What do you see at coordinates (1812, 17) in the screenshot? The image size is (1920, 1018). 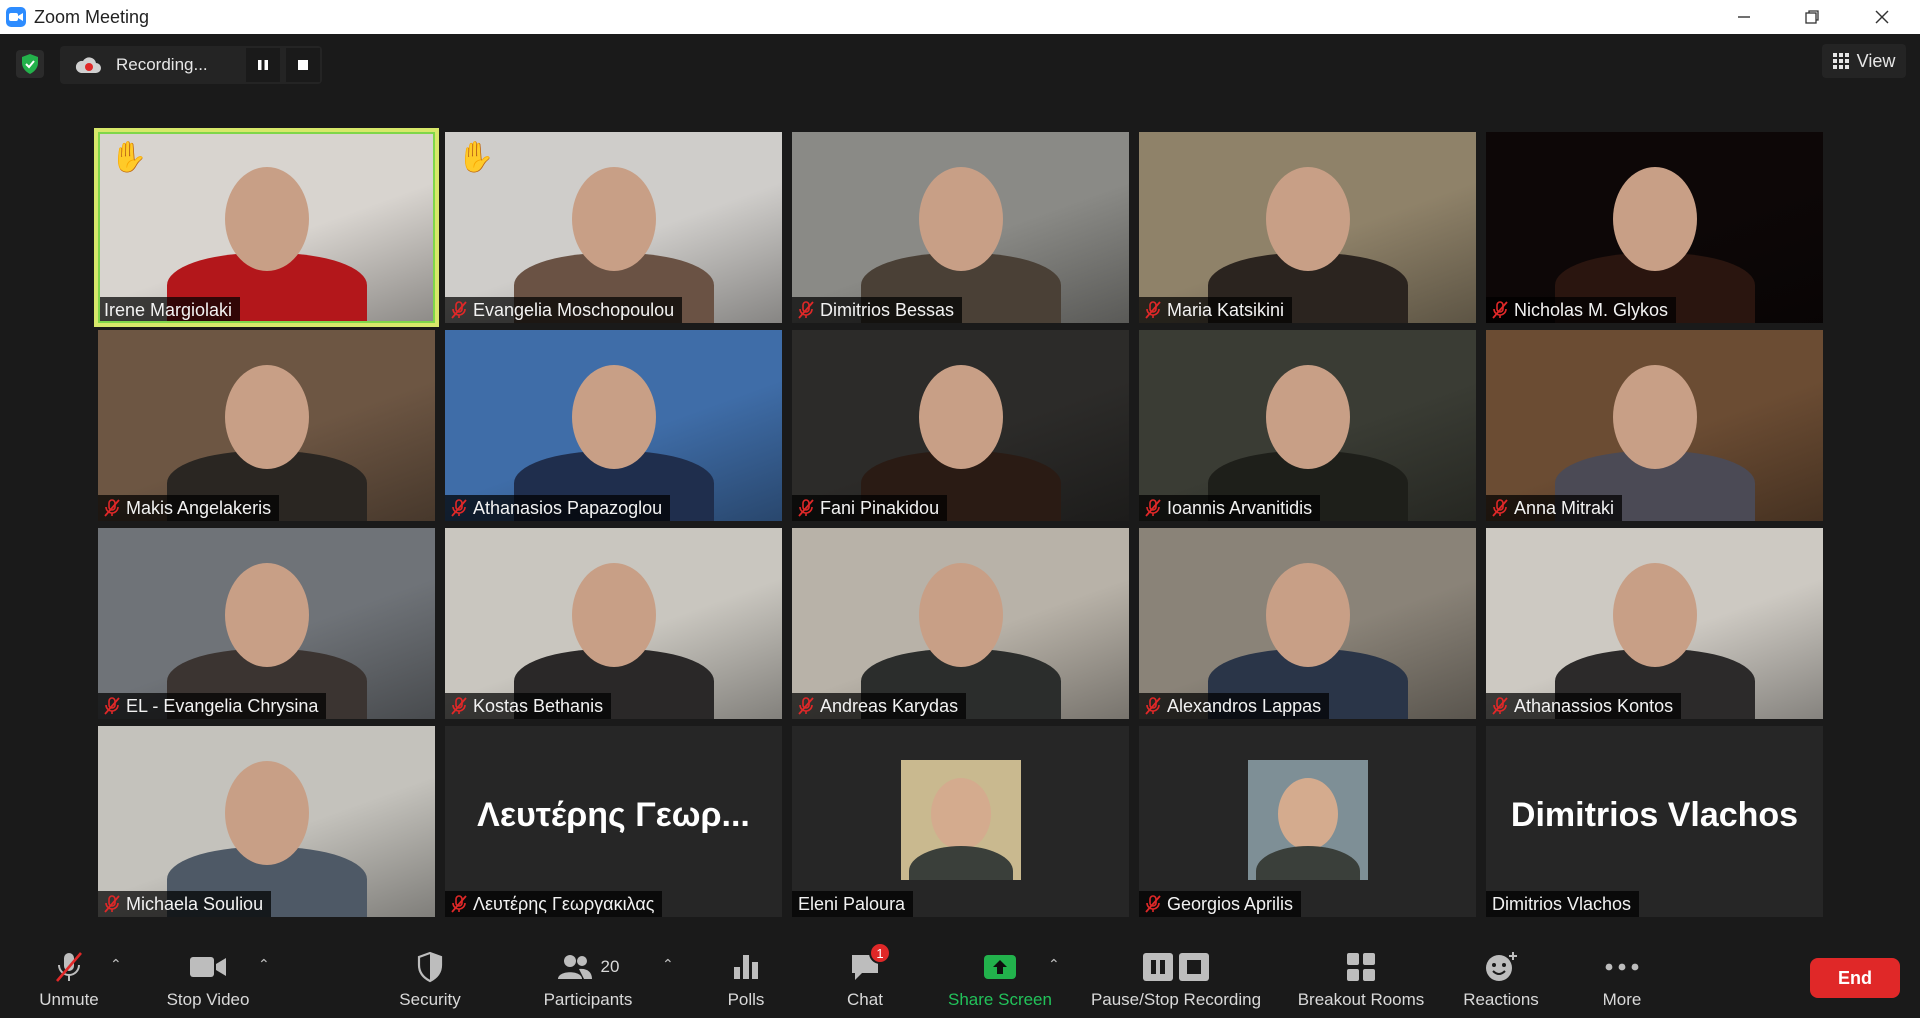 I see `restore-icon` at bounding box center [1812, 17].